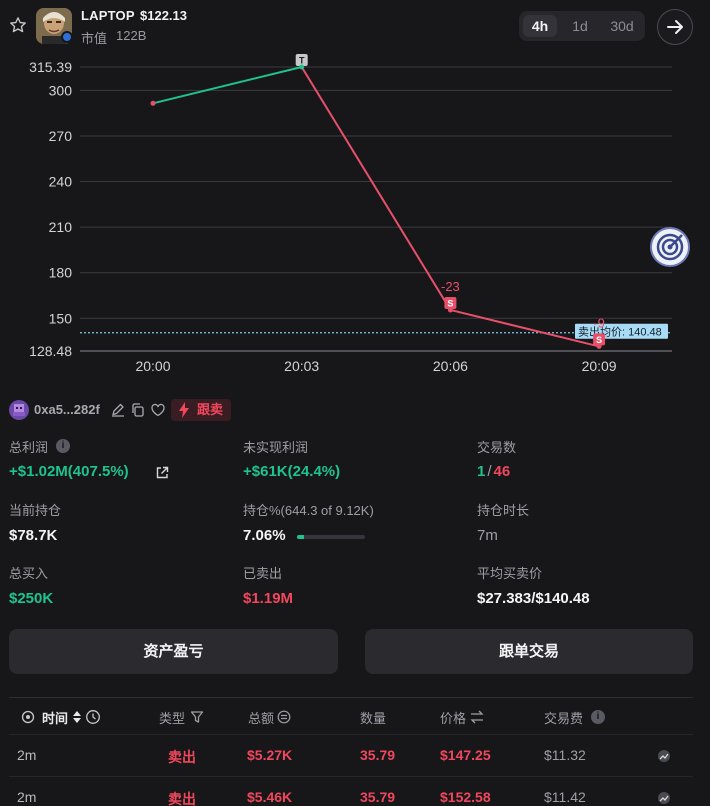  I want to click on y-tick-label: 270, so click(61, 136).